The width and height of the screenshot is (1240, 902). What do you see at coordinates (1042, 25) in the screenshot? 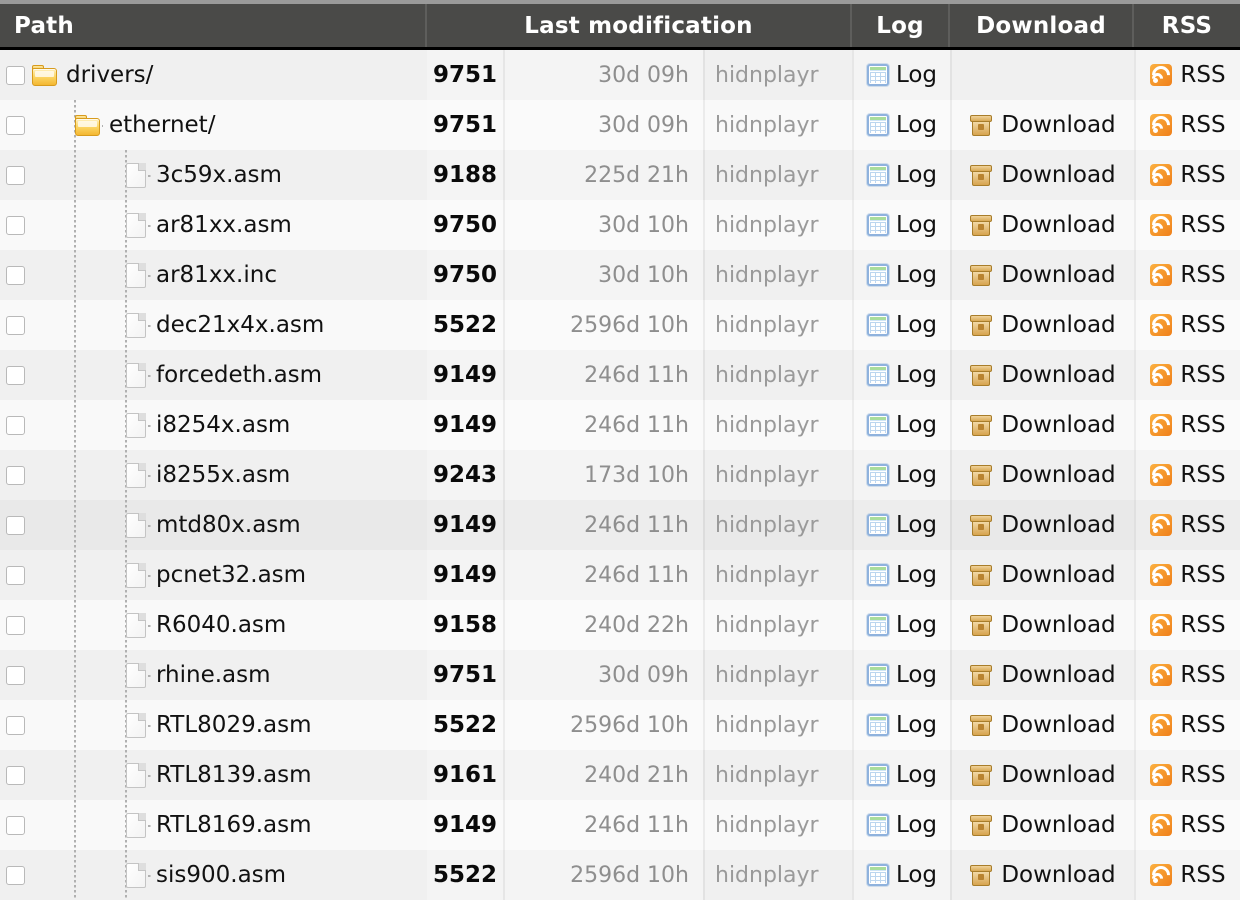
I see `column-header-download: Download` at bounding box center [1042, 25].